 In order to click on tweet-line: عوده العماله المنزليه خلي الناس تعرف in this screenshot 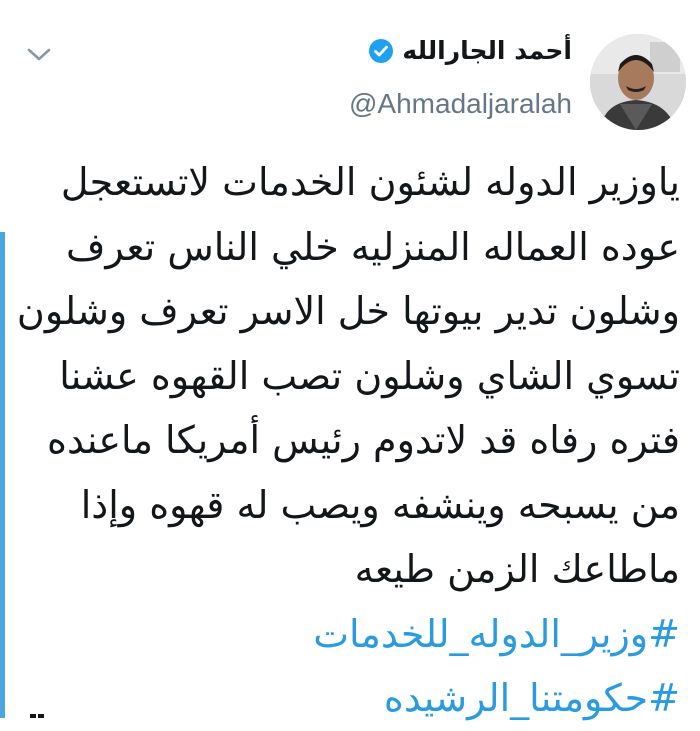, I will do `click(372, 246)`.